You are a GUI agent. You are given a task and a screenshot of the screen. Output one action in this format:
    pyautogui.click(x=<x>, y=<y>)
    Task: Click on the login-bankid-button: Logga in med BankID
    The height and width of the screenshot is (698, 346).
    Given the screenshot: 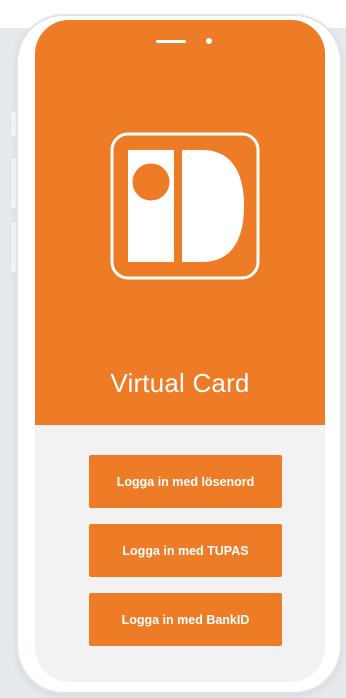 What is the action you would take?
    pyautogui.click(x=185, y=619)
    